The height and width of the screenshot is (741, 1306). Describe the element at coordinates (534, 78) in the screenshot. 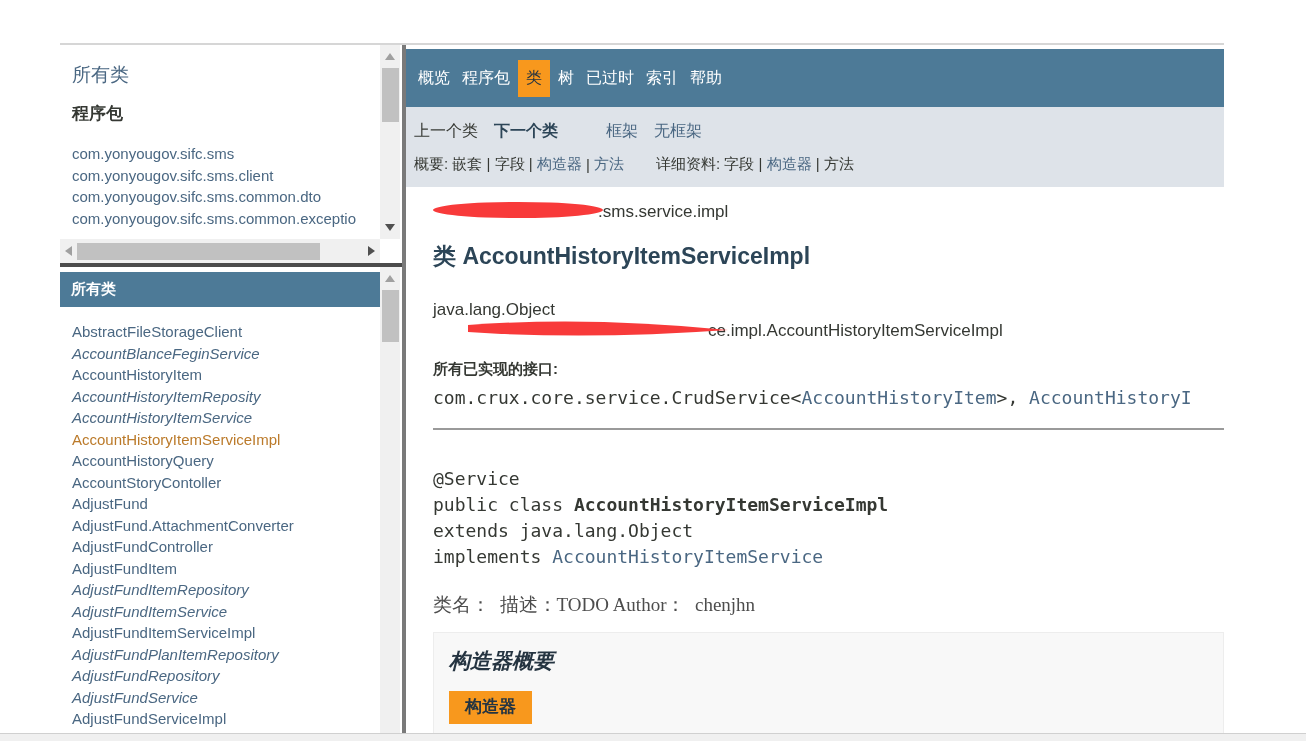

I see `nav-tab: 类` at that location.